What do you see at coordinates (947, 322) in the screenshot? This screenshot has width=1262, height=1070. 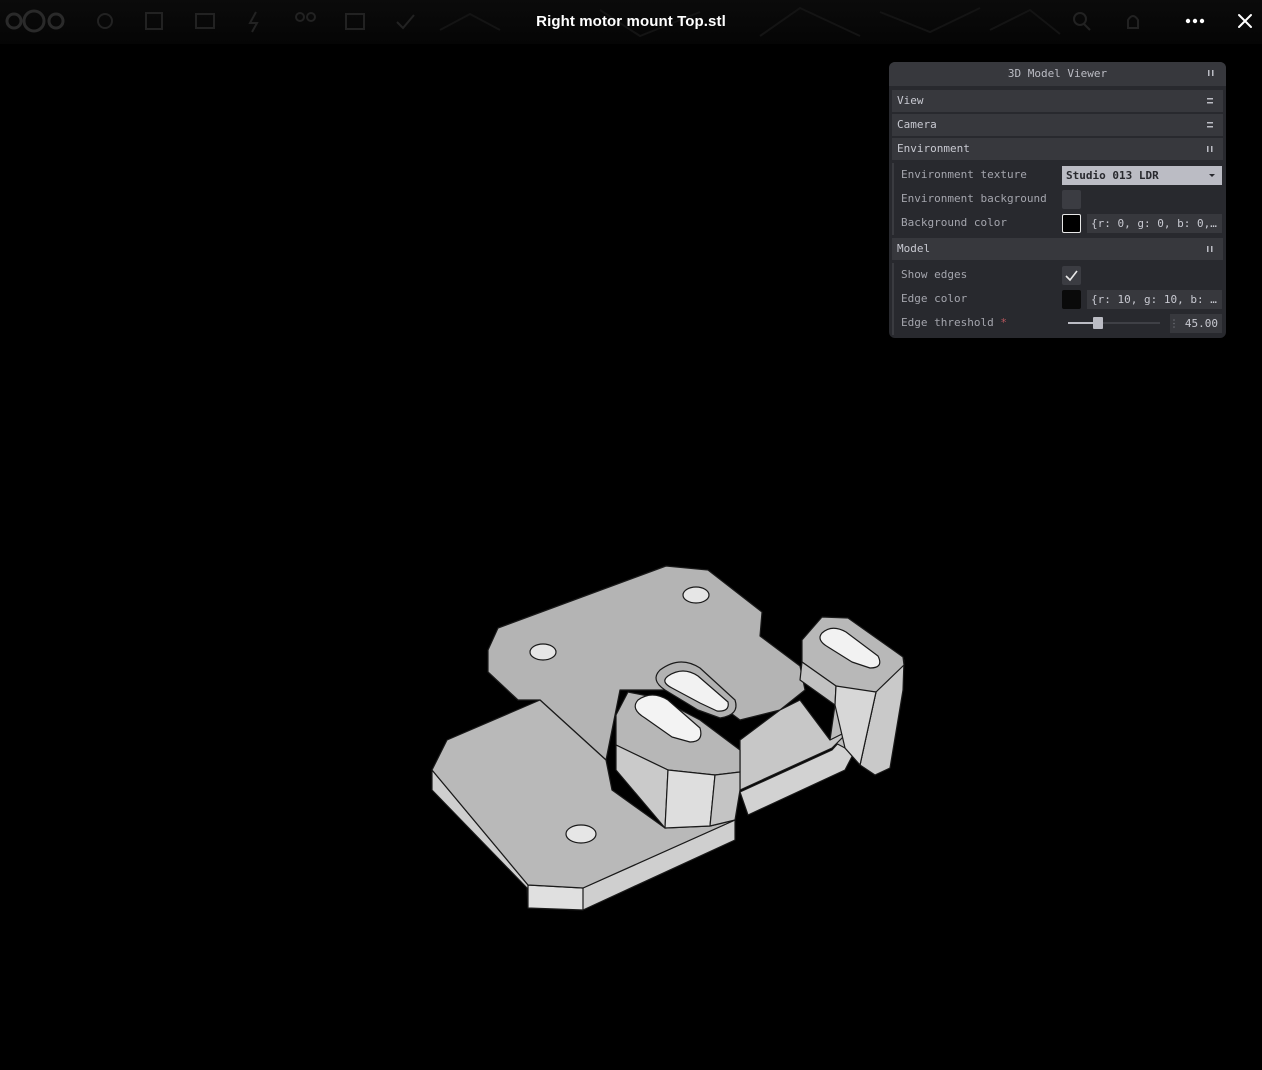 I see `edge-threshold-label-text: Edge threshold` at bounding box center [947, 322].